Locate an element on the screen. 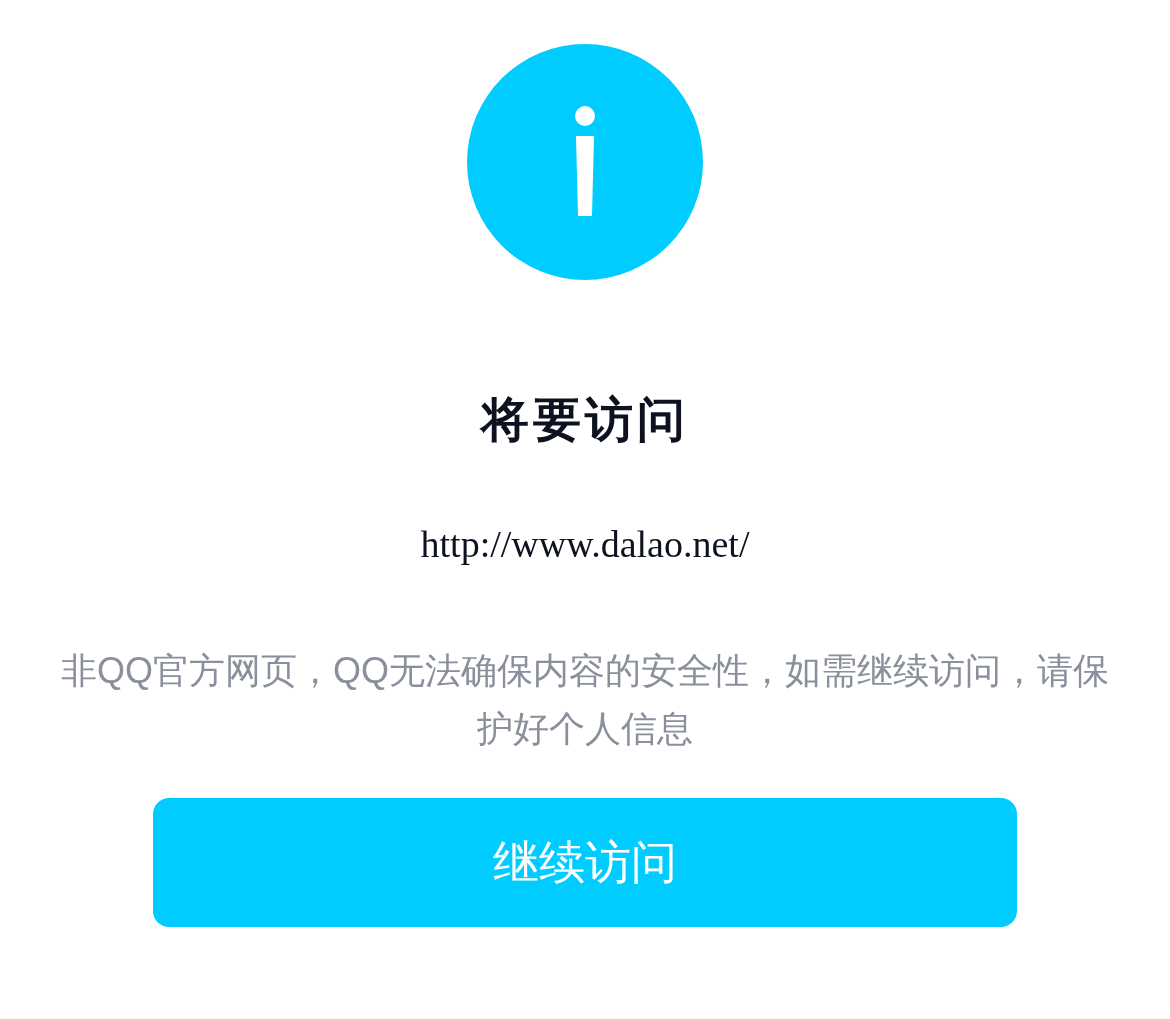 Image resolution: width=1170 pixels, height=1019 pixels. info-icon is located at coordinates (585, 162).